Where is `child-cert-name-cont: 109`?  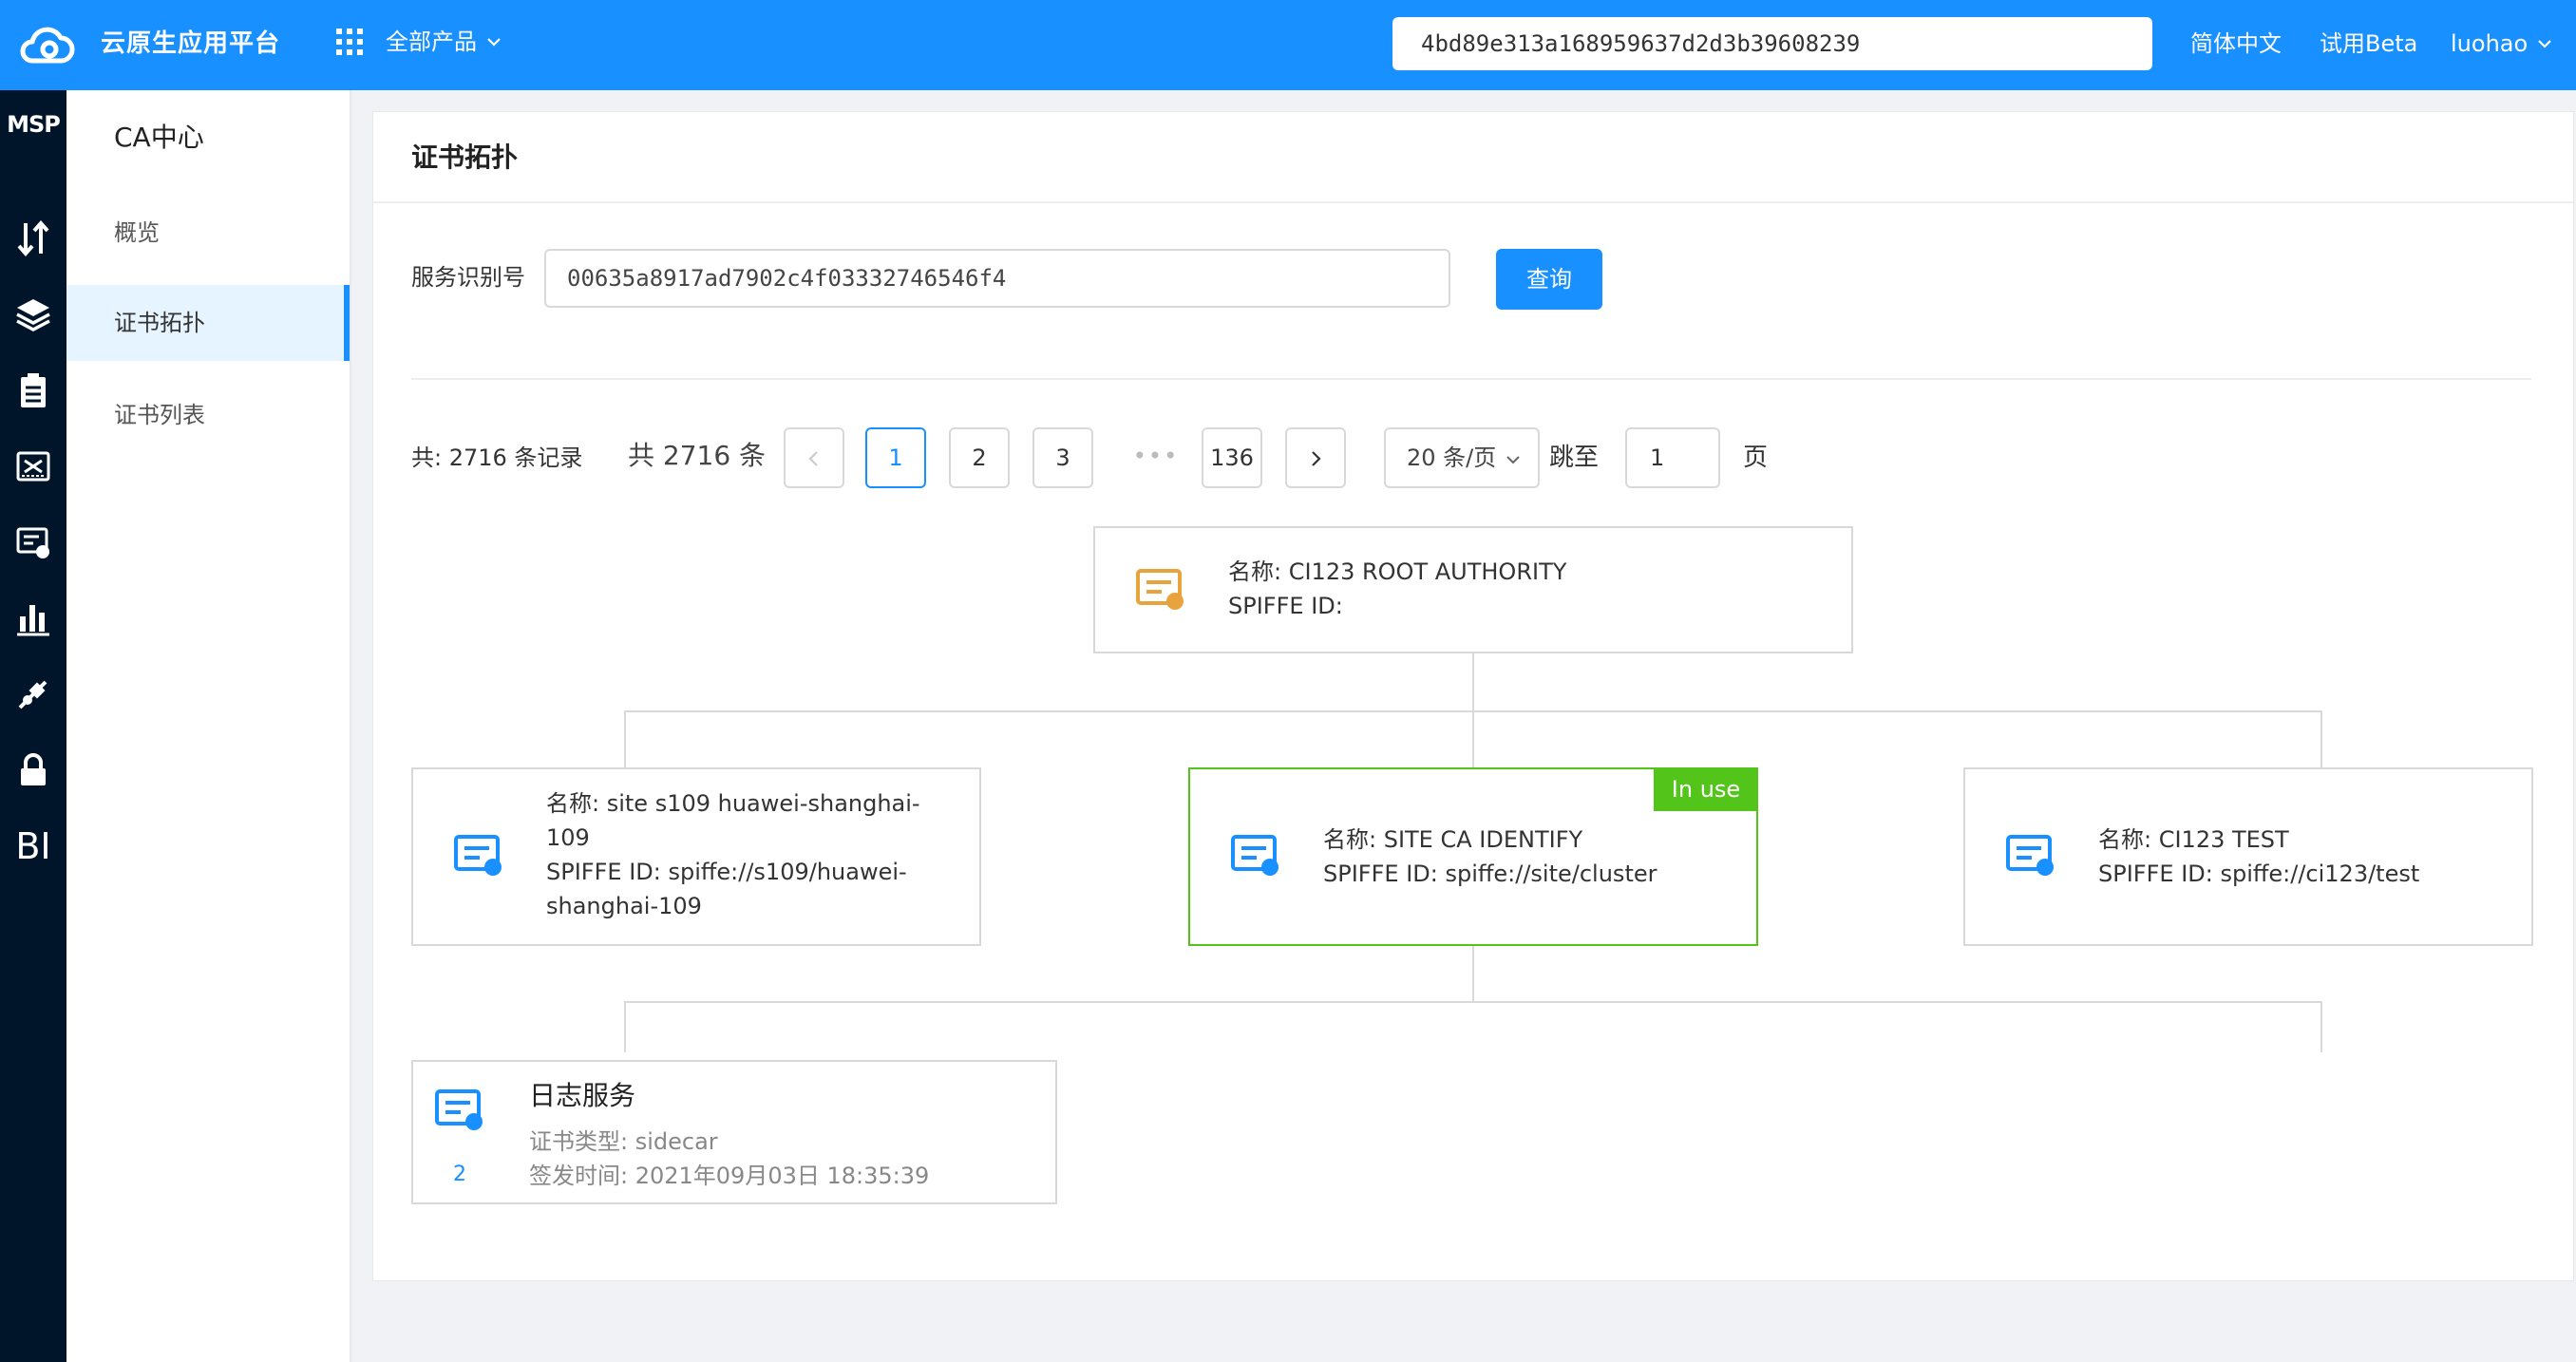 child-cert-name-cont: 109 is located at coordinates (568, 837).